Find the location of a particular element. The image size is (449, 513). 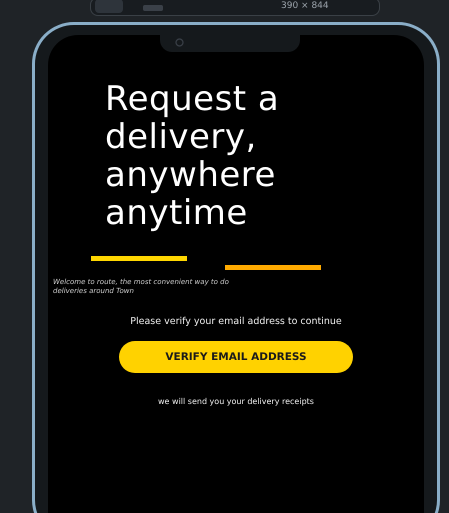

receipts-note: we will send you your delivery receipts is located at coordinates (236, 401).